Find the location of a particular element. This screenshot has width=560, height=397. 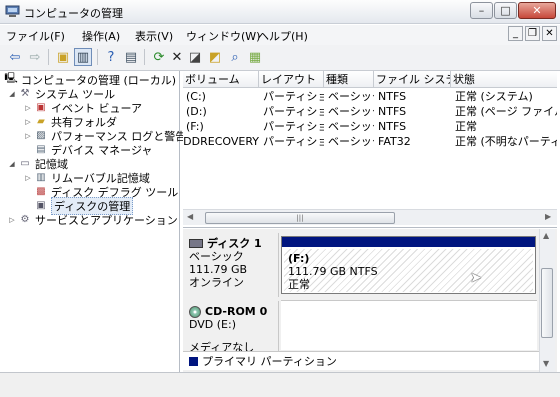

column-header-status: 状態 is located at coordinates (504, 79).